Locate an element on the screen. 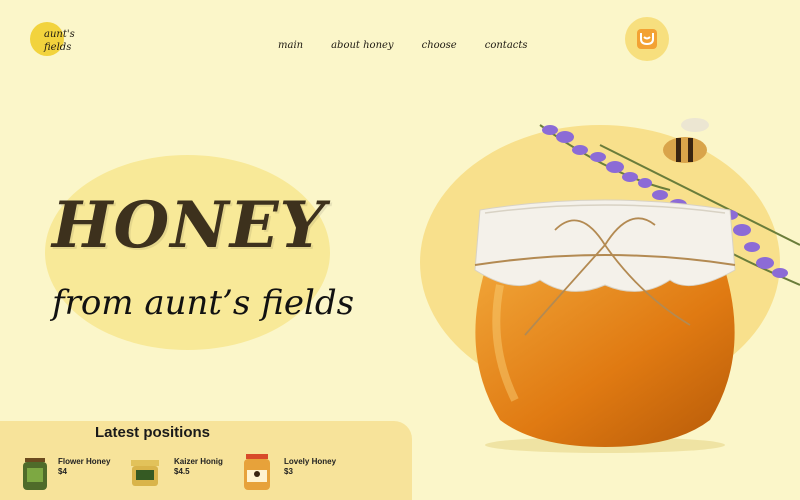 The height and width of the screenshot is (500, 800). product-price: $3 is located at coordinates (288, 471).